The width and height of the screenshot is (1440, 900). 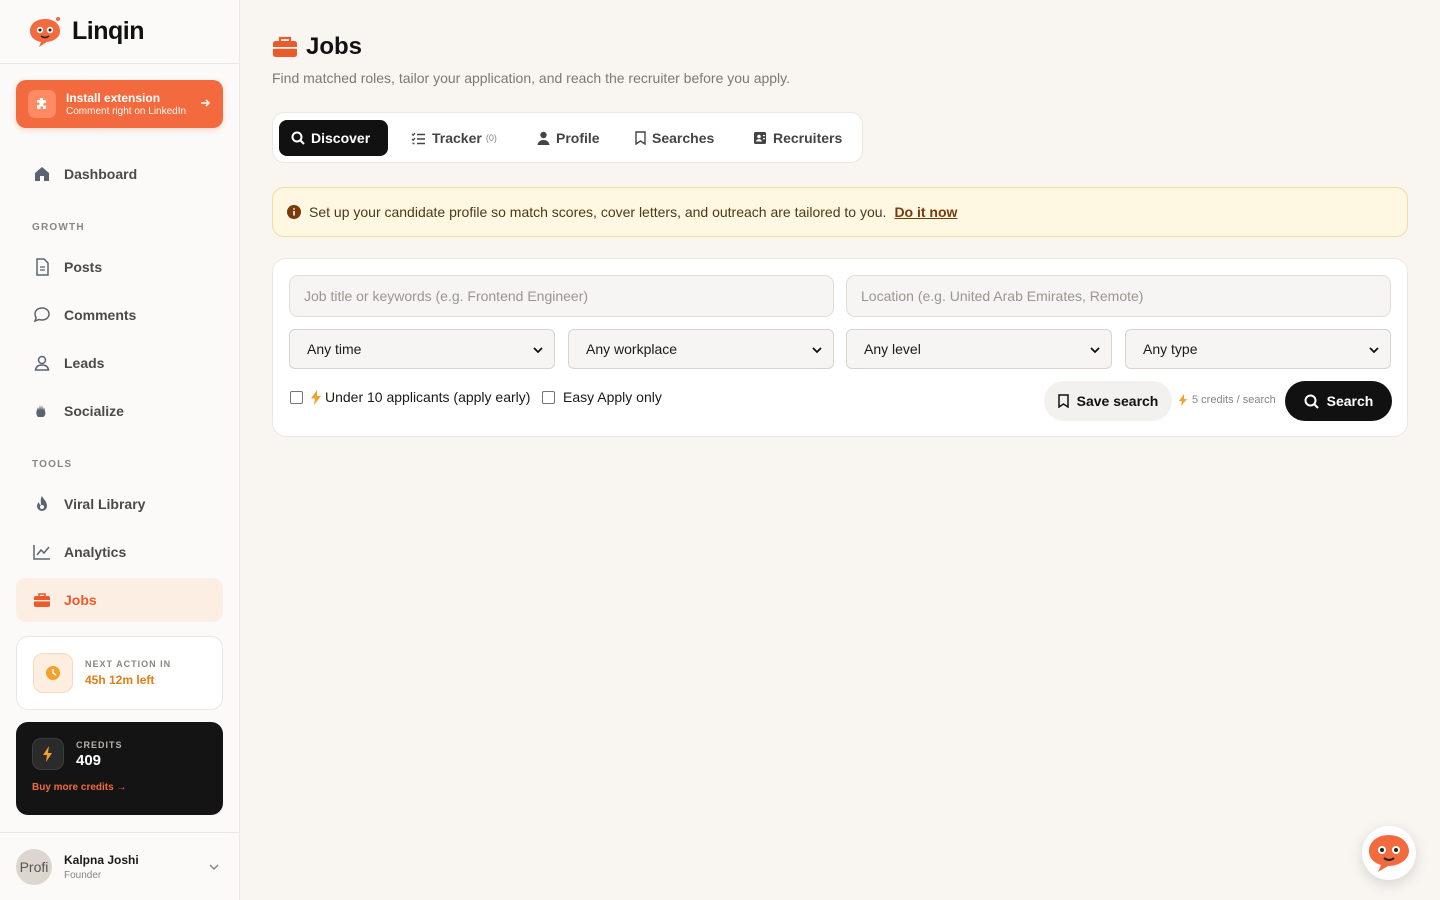 What do you see at coordinates (119, 787) in the screenshot?
I see `buy-credits-link: Buy more credits →` at bounding box center [119, 787].